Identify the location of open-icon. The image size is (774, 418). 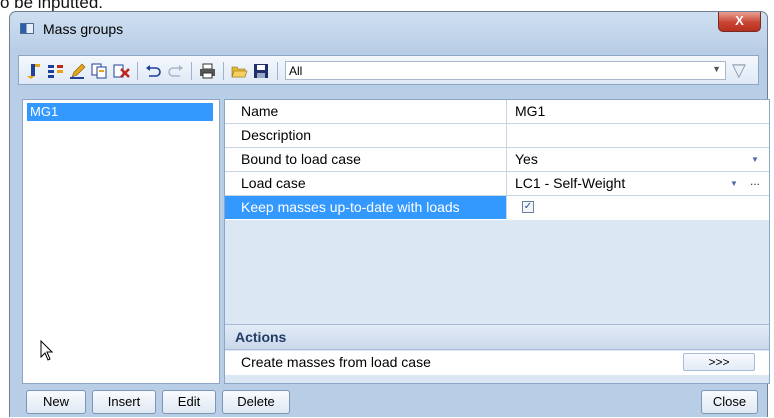
(239, 71).